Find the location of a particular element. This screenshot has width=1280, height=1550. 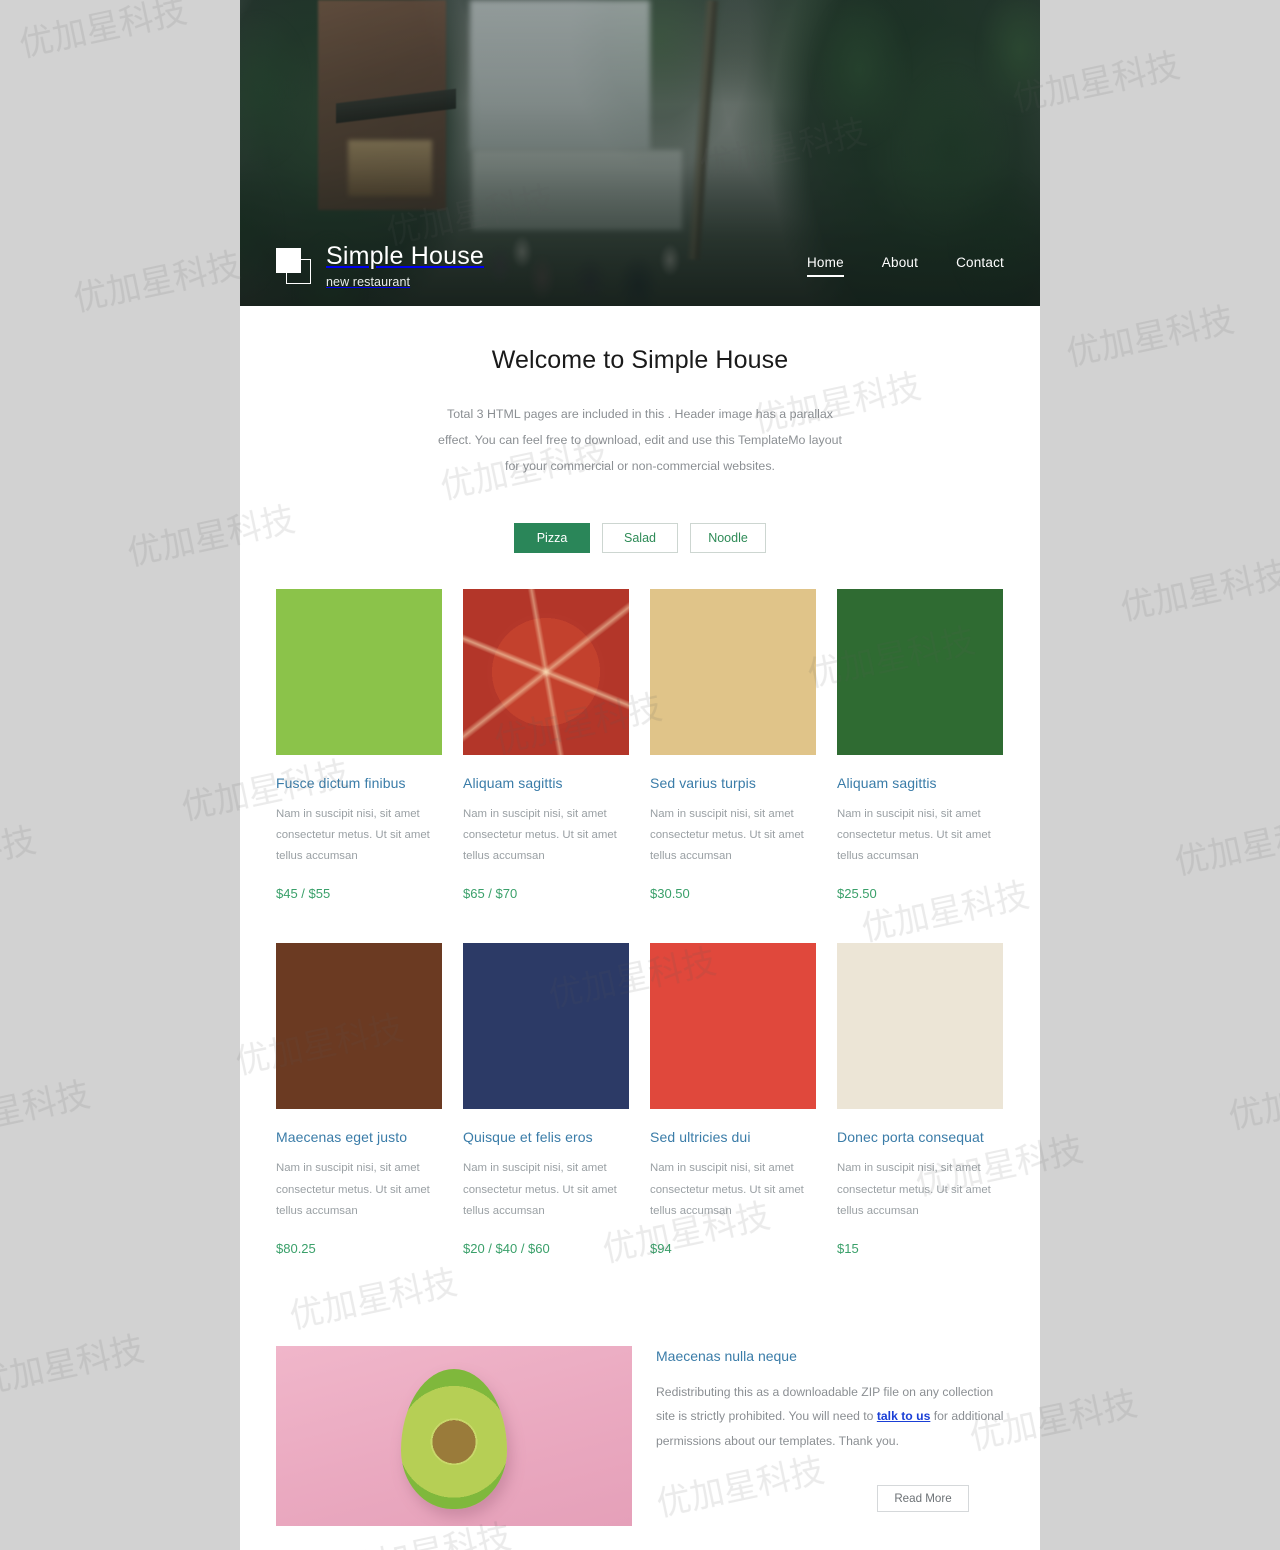

menu-item-price: $15 is located at coordinates (848, 1248).